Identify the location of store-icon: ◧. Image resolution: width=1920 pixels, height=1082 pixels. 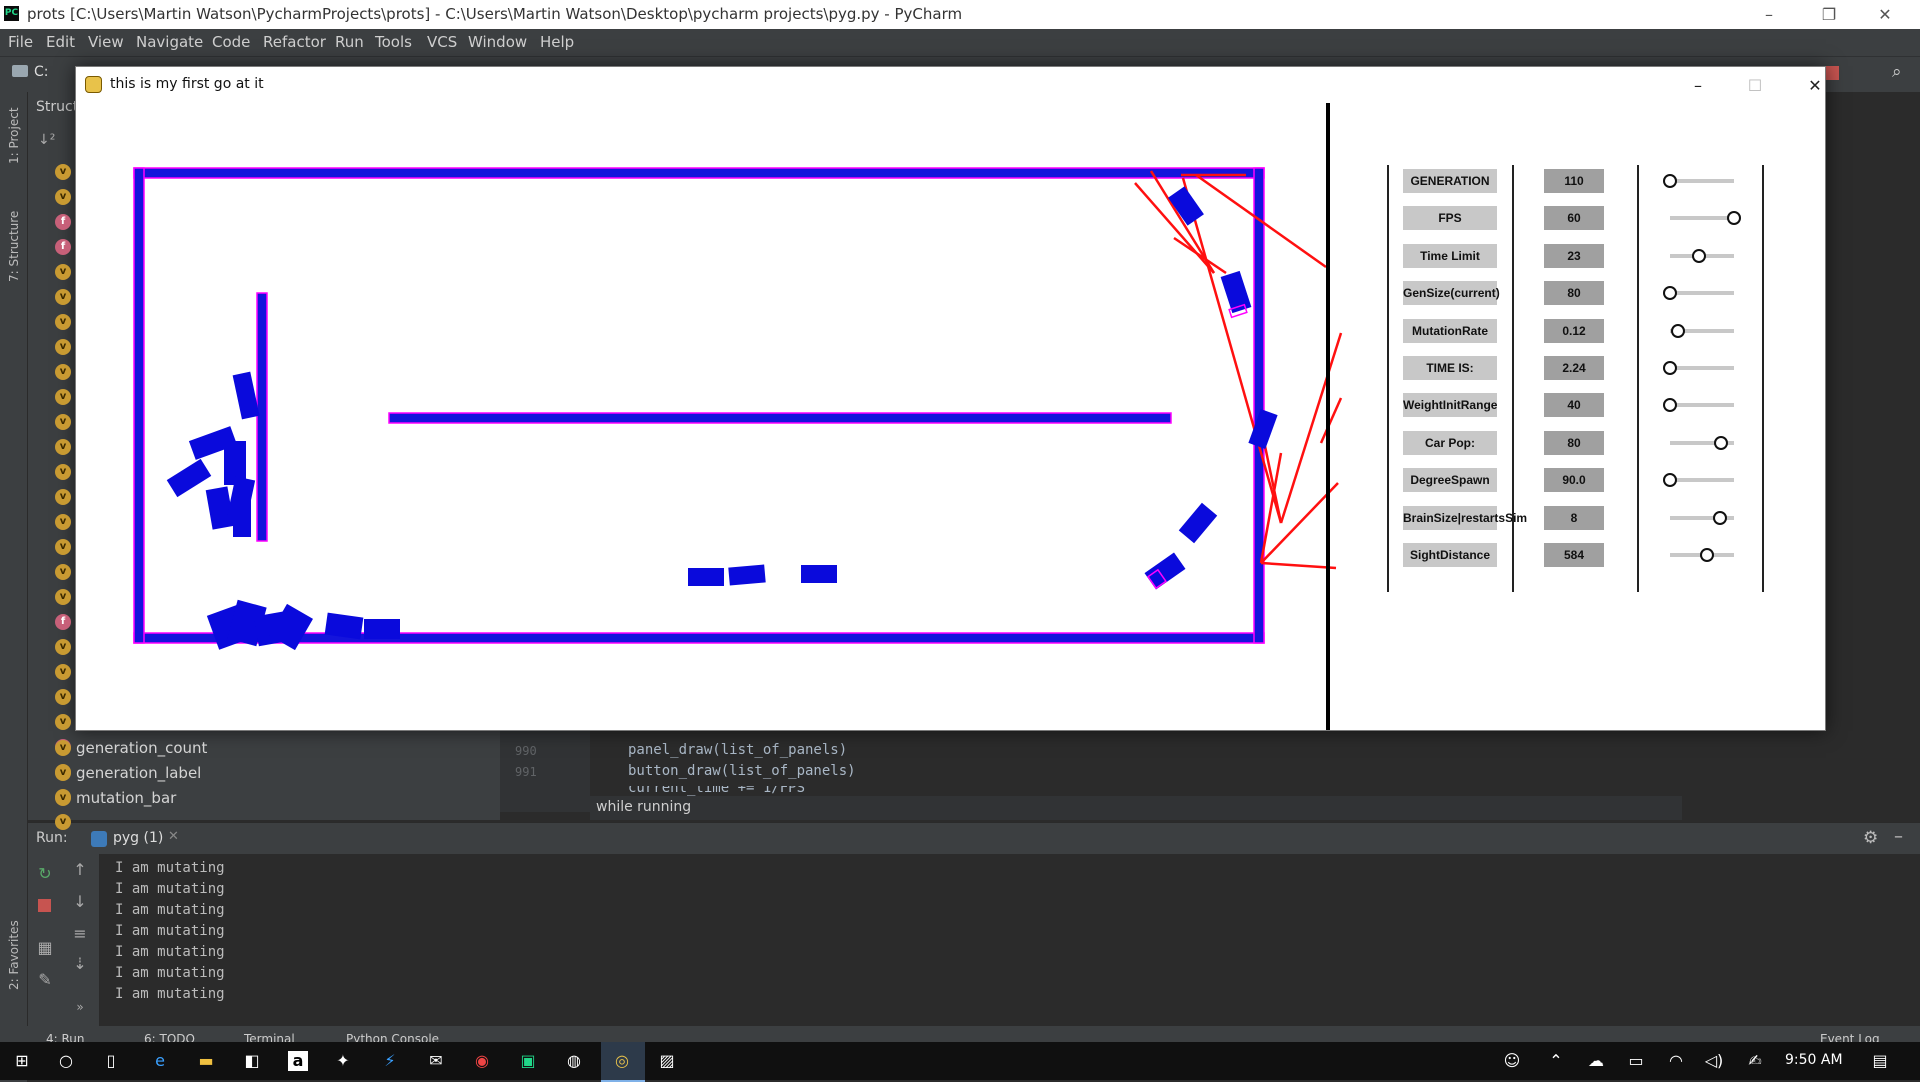
(252, 1061).